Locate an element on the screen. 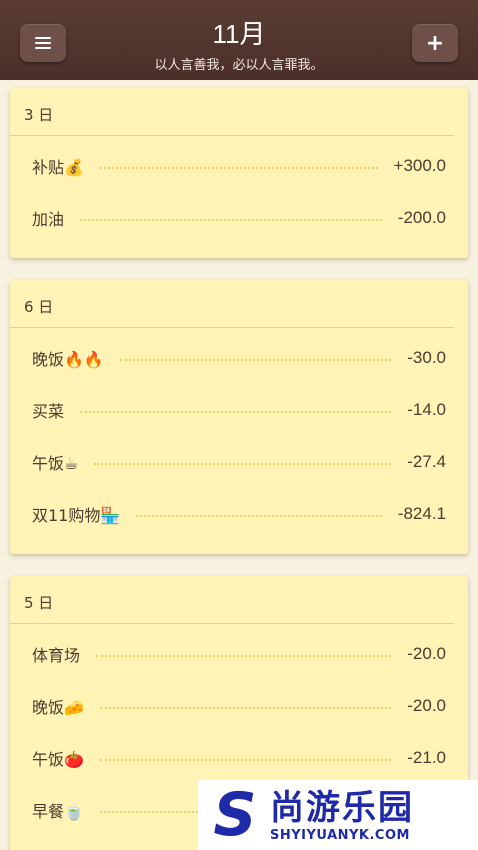 The height and width of the screenshot is (850, 478). watermark-text: 尚游乐园 SHYIYUANYK.COM is located at coordinates (342, 815).